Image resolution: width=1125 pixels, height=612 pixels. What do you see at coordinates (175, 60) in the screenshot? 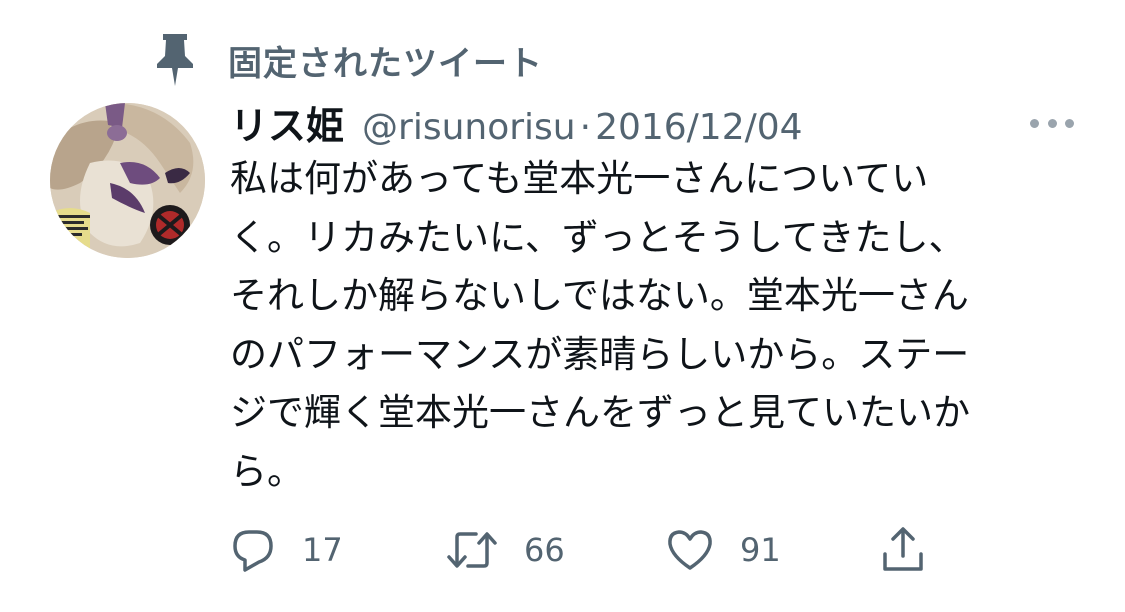
I see `pin-icon` at bounding box center [175, 60].